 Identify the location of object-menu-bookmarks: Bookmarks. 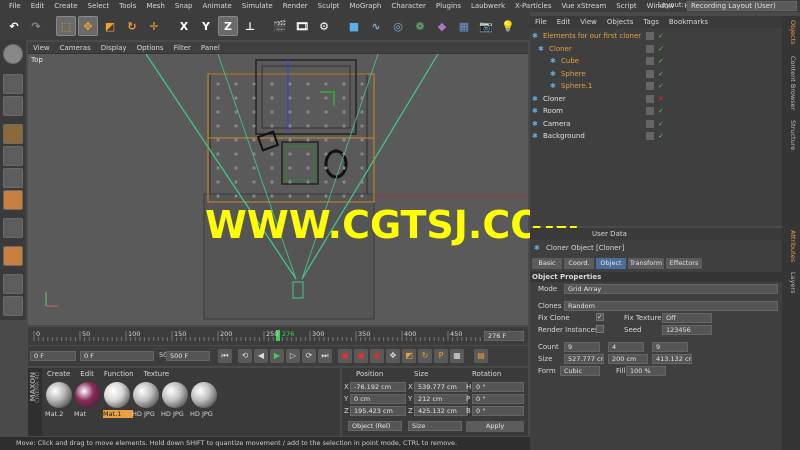
(688, 22).